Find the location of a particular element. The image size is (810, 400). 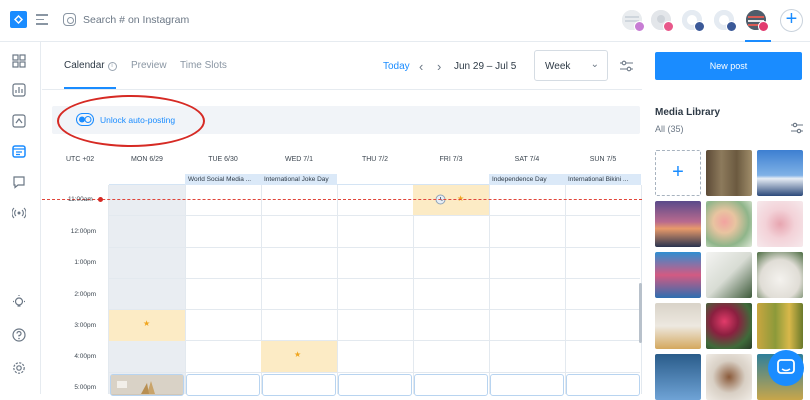

dashboard-icon is located at coordinates (19, 61).